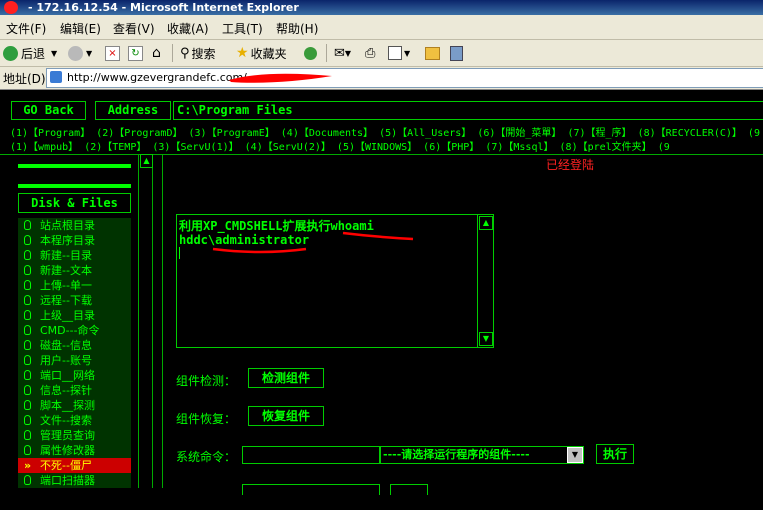 The image size is (763, 510). Describe the element at coordinates (54, 53) in the screenshot. I see `chevron-down-icon: ▼` at that location.